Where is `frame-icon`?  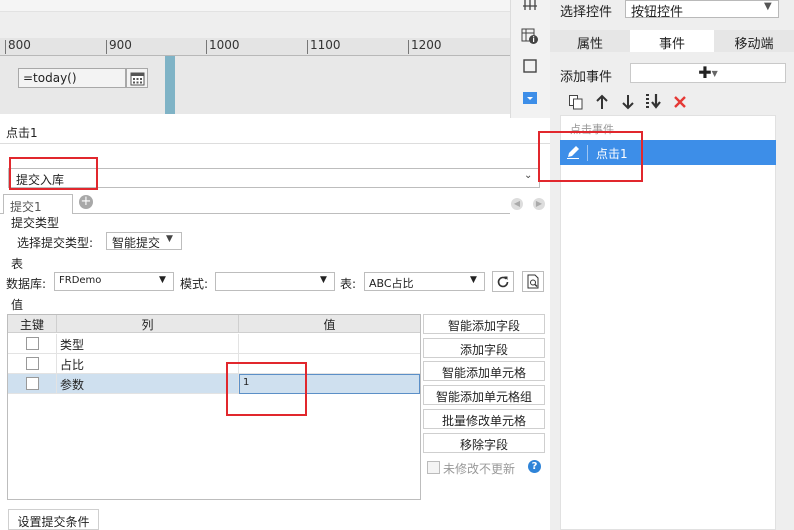 frame-icon is located at coordinates (530, 66).